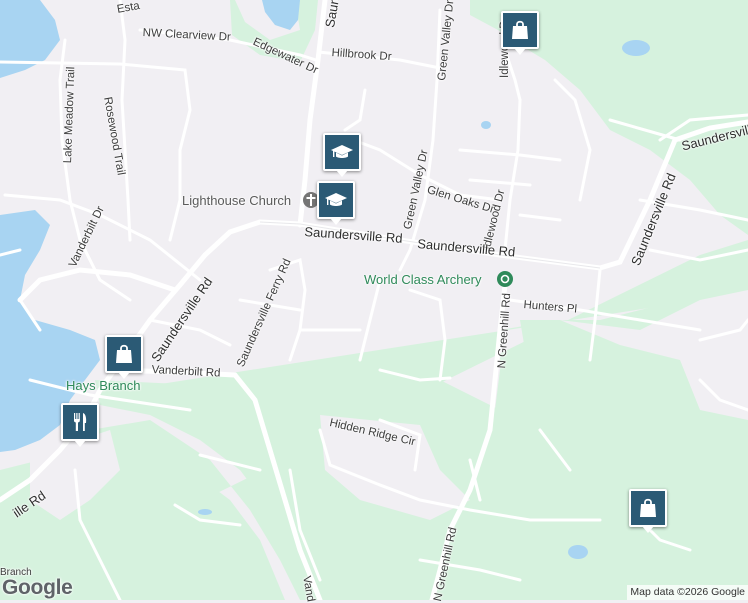 The width and height of the screenshot is (748, 603). What do you see at coordinates (486, 125) in the screenshot?
I see `pond-small` at bounding box center [486, 125].